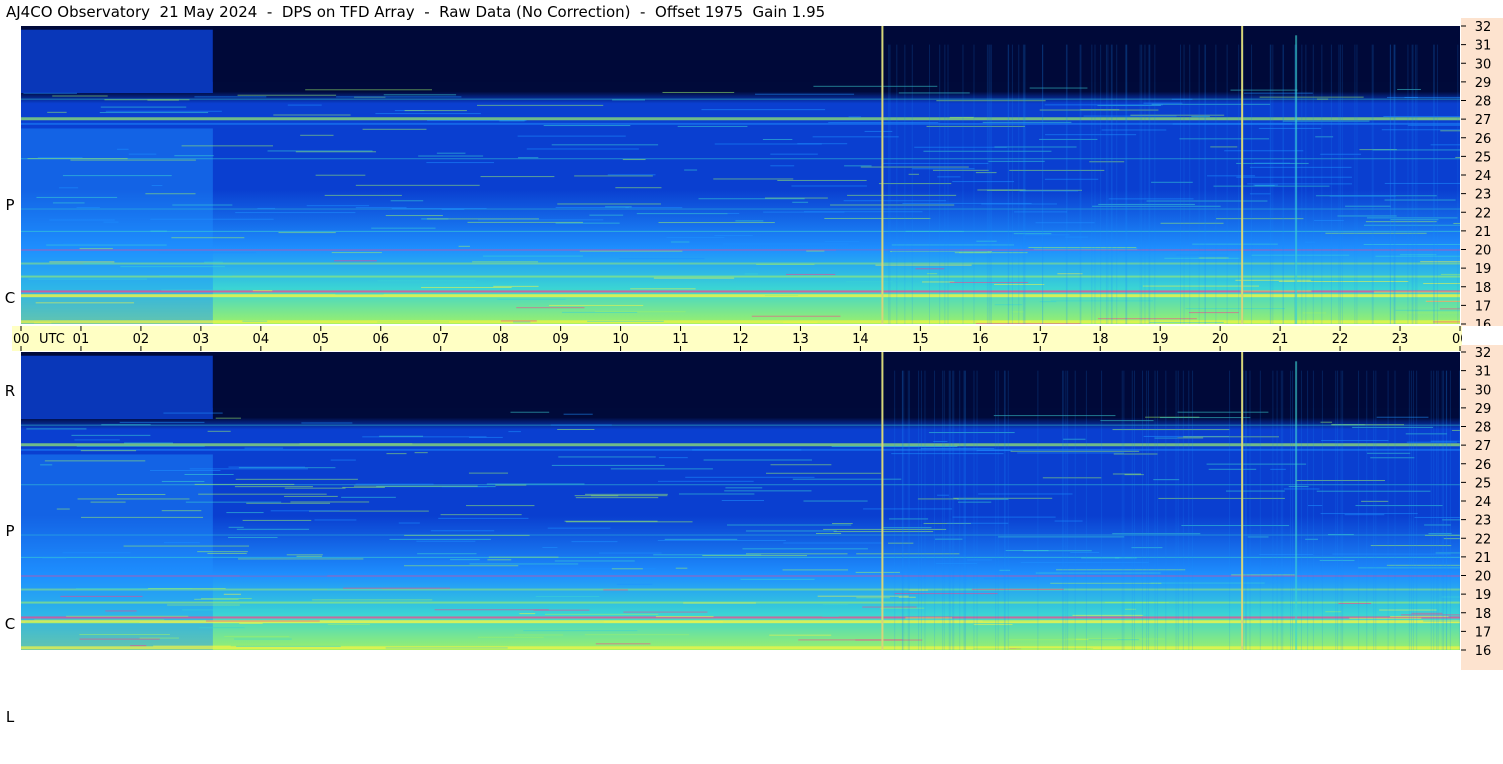 The width and height of the screenshot is (1503, 764). Describe the element at coordinates (1482, 507) in the screenshot. I see `freq-axis-lcp-canvas: 3231302928272625242322212019181716` at that location.